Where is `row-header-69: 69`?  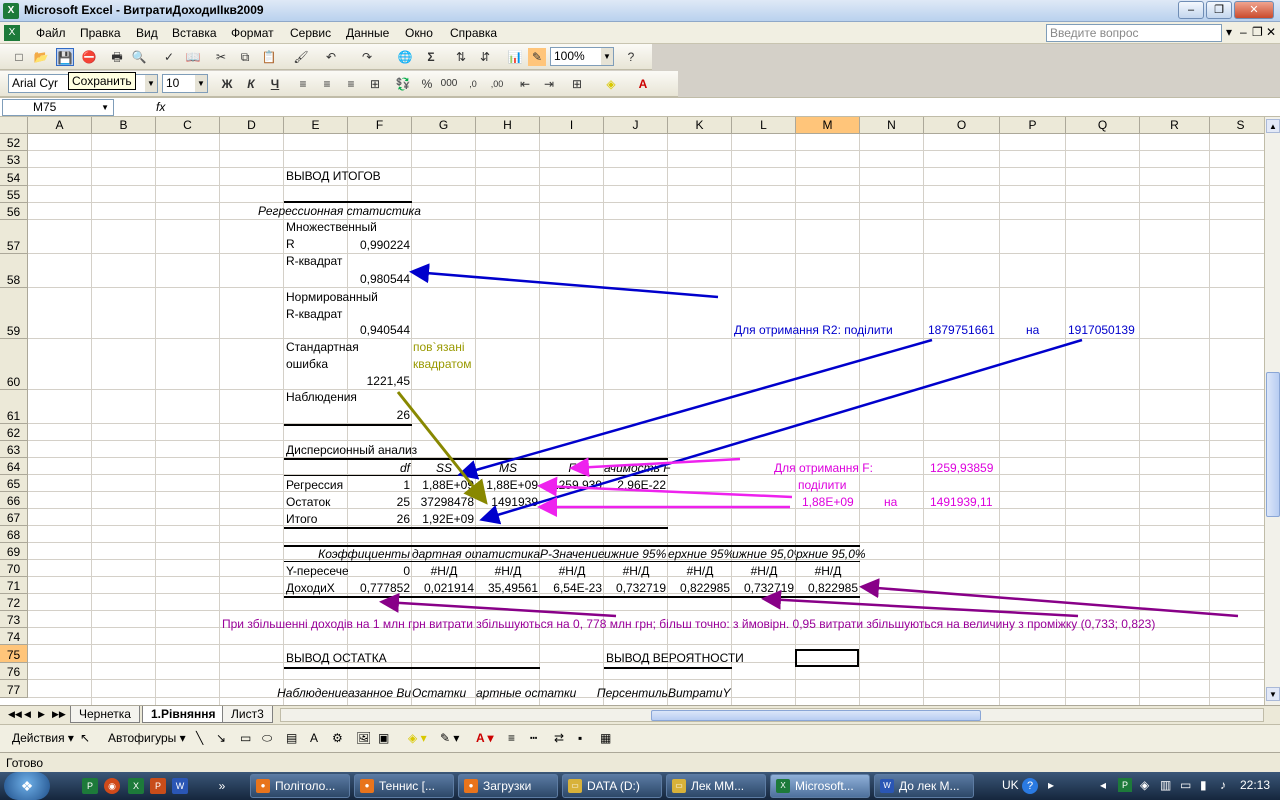
row-header-69: 69 is located at coordinates (14, 551).